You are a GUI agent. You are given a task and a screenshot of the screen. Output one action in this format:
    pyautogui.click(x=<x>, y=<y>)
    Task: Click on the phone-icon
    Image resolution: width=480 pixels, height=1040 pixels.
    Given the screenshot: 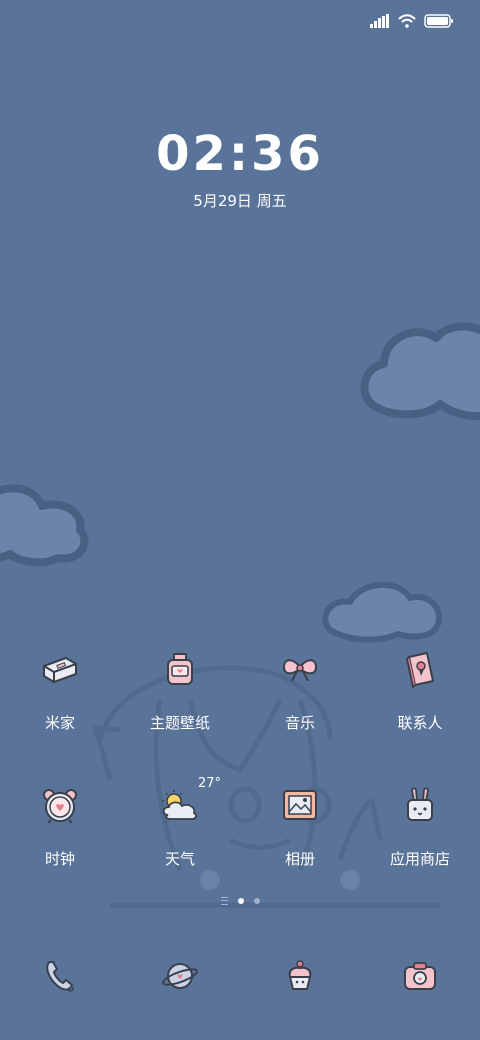 What is the action you would take?
    pyautogui.click(x=60, y=976)
    